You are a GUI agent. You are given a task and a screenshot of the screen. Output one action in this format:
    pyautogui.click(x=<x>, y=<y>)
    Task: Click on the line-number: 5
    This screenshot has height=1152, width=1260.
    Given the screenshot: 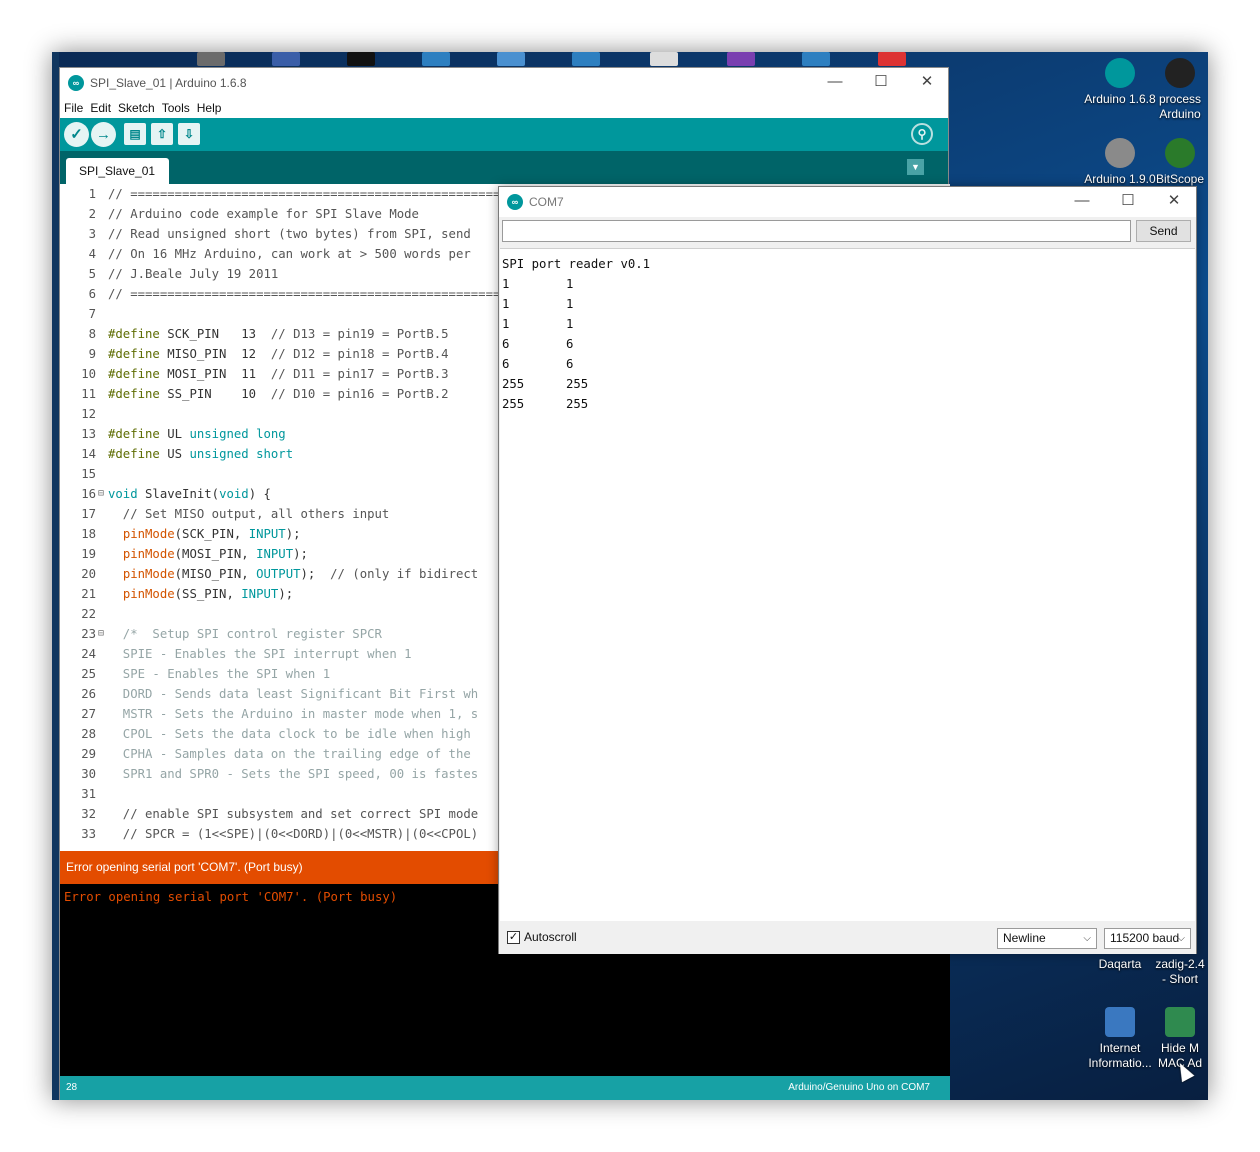 What is the action you would take?
    pyautogui.click(x=92, y=274)
    